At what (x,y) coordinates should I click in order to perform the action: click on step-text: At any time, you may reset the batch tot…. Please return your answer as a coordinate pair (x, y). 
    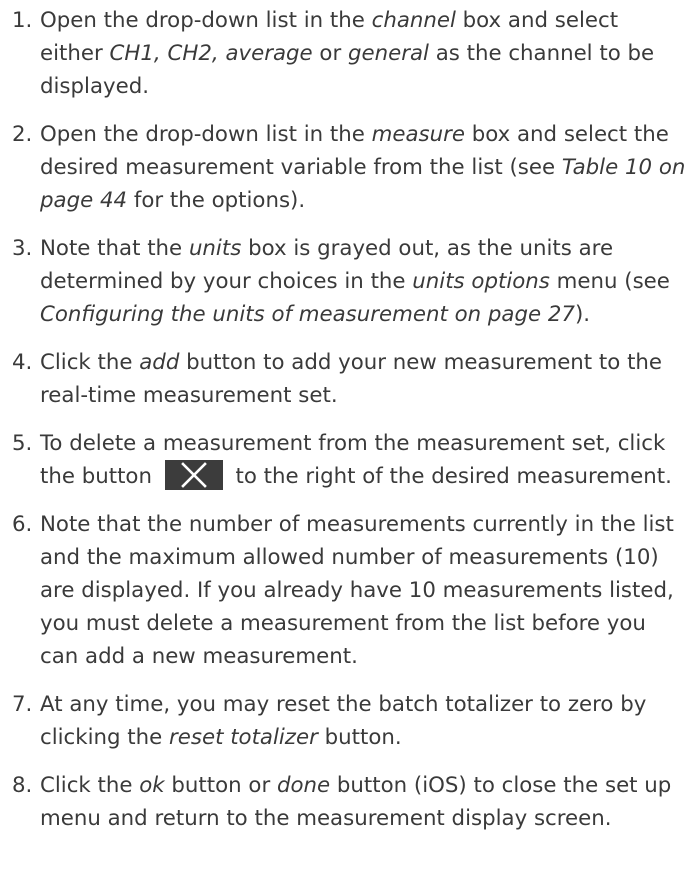
    Looking at the image, I should click on (363, 721).